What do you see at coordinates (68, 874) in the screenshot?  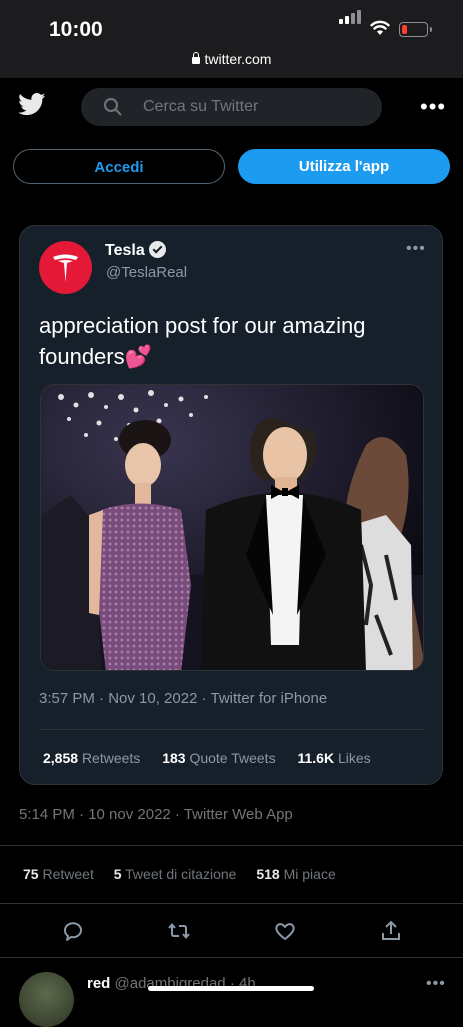 I see `retweets-label: Retweet` at bounding box center [68, 874].